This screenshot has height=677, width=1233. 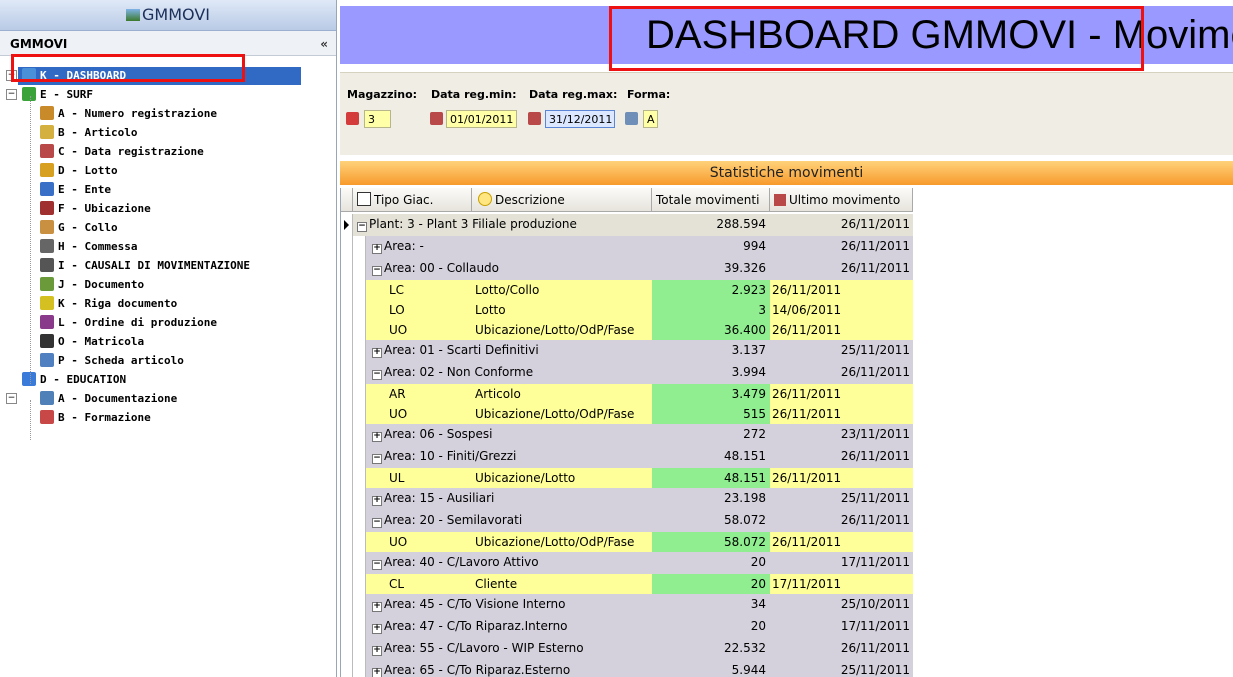 What do you see at coordinates (631, 118) in the screenshot?
I see `form-icon` at bounding box center [631, 118].